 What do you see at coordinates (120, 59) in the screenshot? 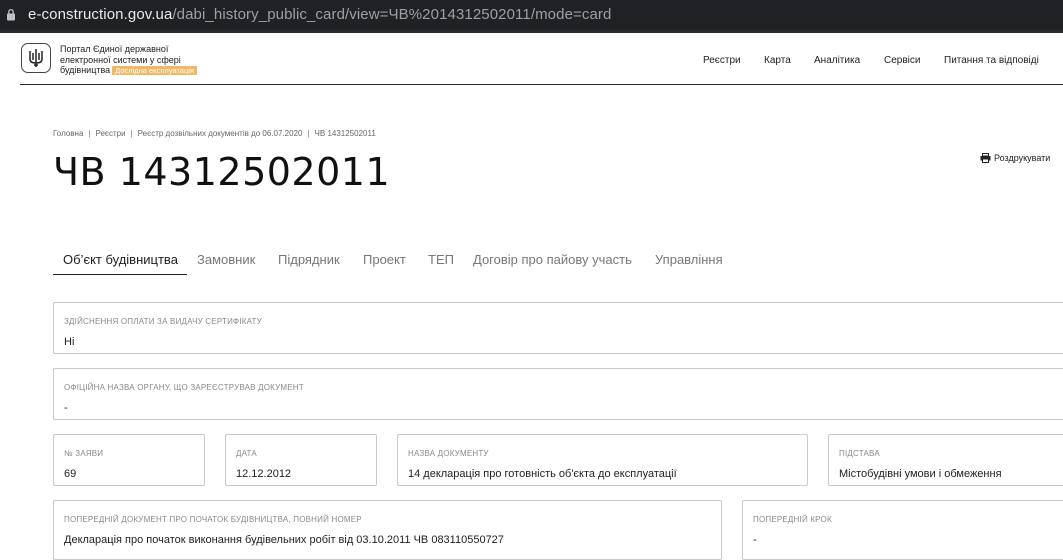
I see `portal-line-2: електронної системи у сфері` at bounding box center [120, 59].